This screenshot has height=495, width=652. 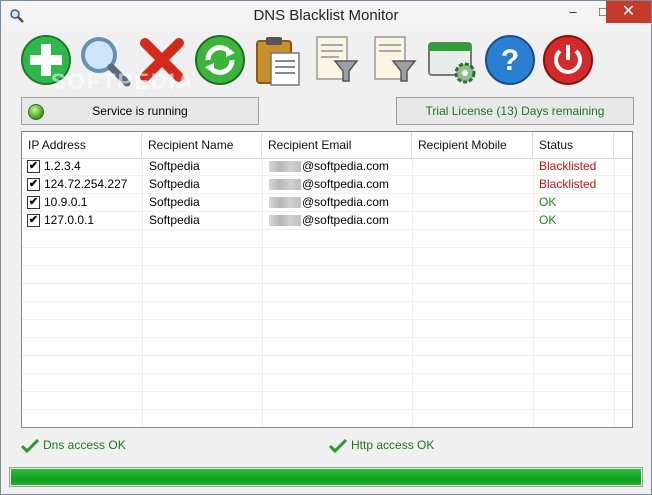 What do you see at coordinates (628, 12) in the screenshot?
I see `close-button: ✕` at bounding box center [628, 12].